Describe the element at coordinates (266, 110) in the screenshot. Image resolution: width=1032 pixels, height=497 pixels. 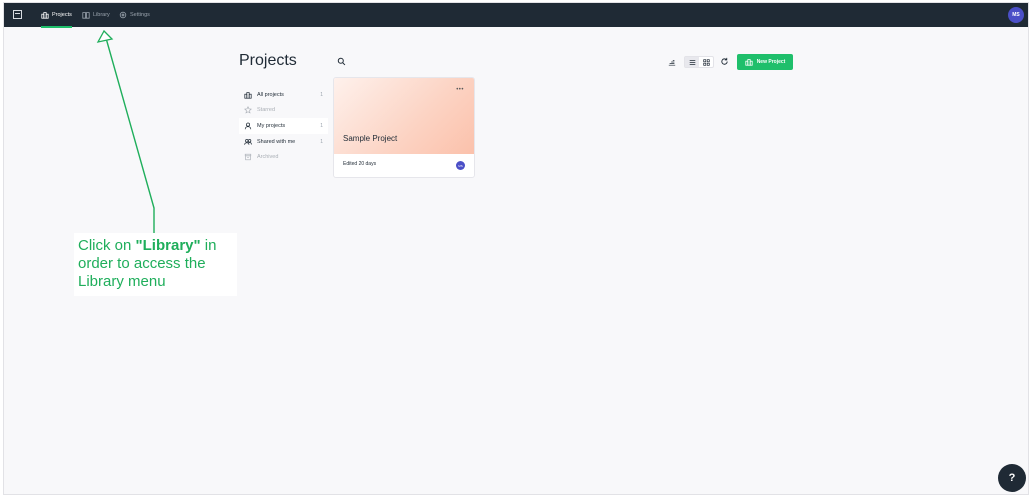
I see `sidebar-item-label: Starred` at that location.